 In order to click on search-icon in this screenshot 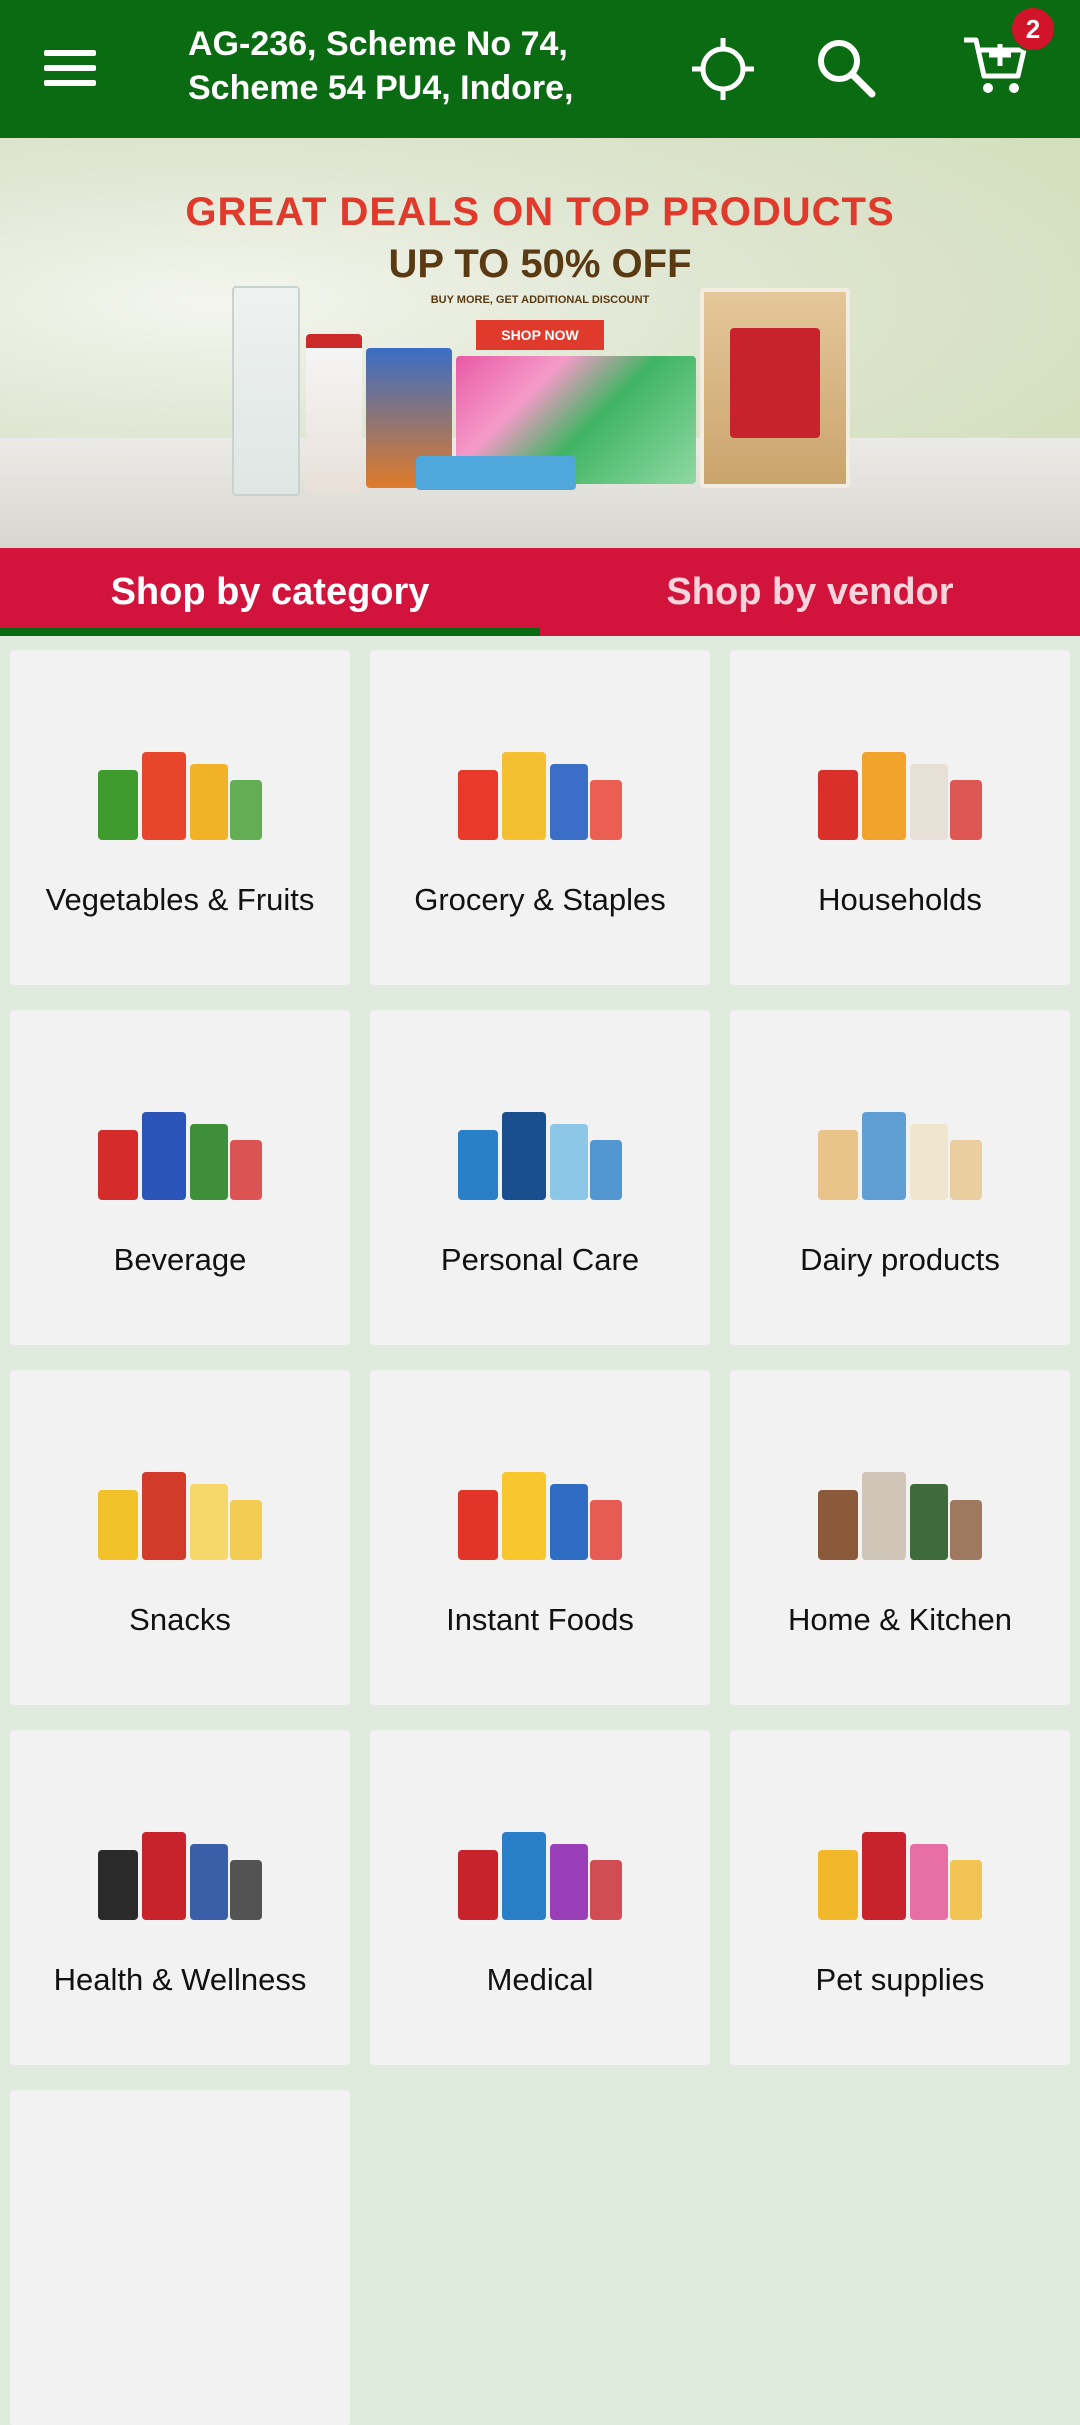, I will do `click(845, 67)`.